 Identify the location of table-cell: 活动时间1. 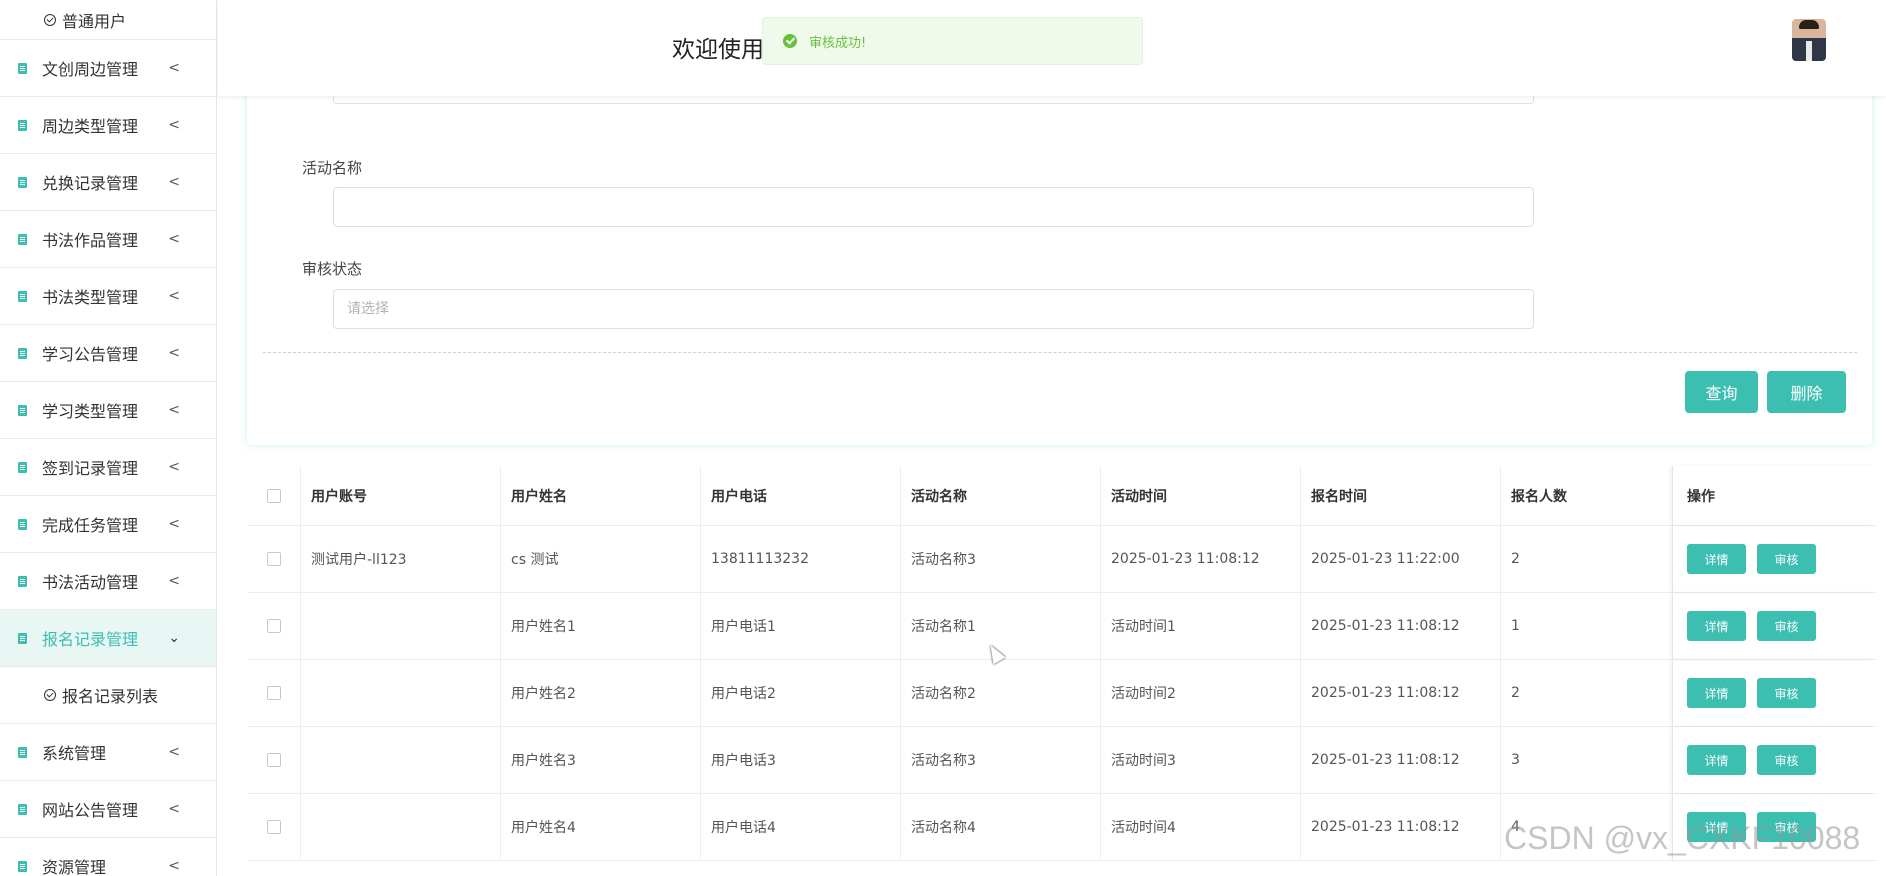
(1201, 626).